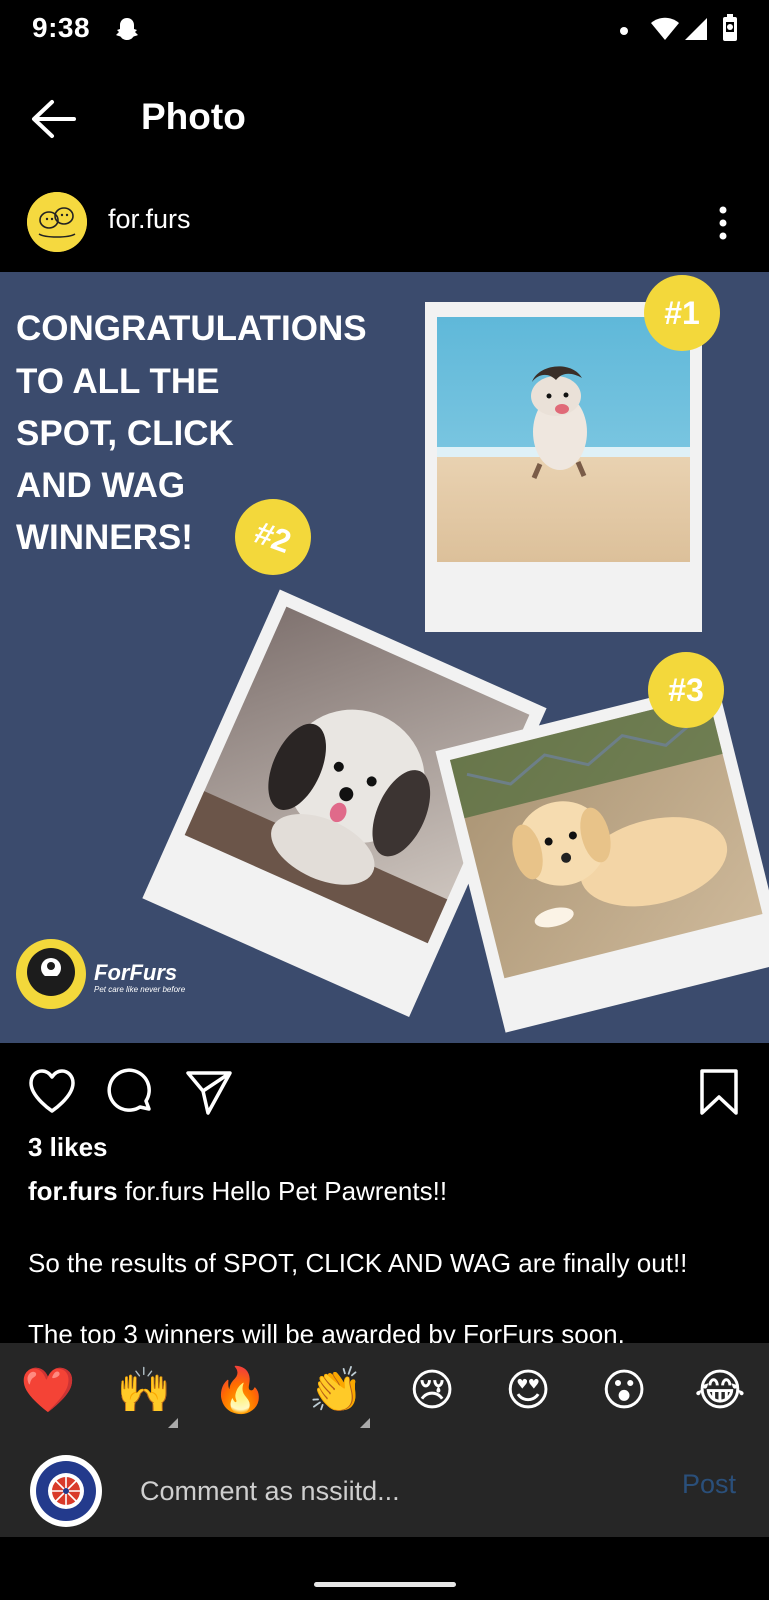 The image size is (769, 1600). I want to click on brand-name: ForFurs, so click(135, 972).